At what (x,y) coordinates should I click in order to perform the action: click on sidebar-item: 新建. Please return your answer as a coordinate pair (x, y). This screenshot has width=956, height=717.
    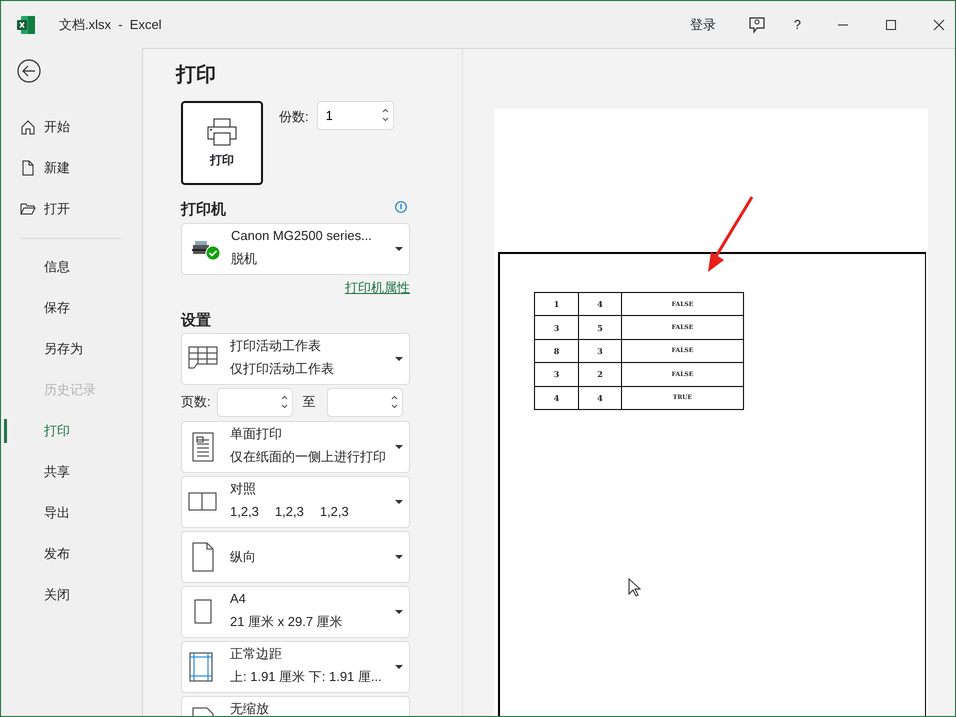
    Looking at the image, I should click on (71, 167).